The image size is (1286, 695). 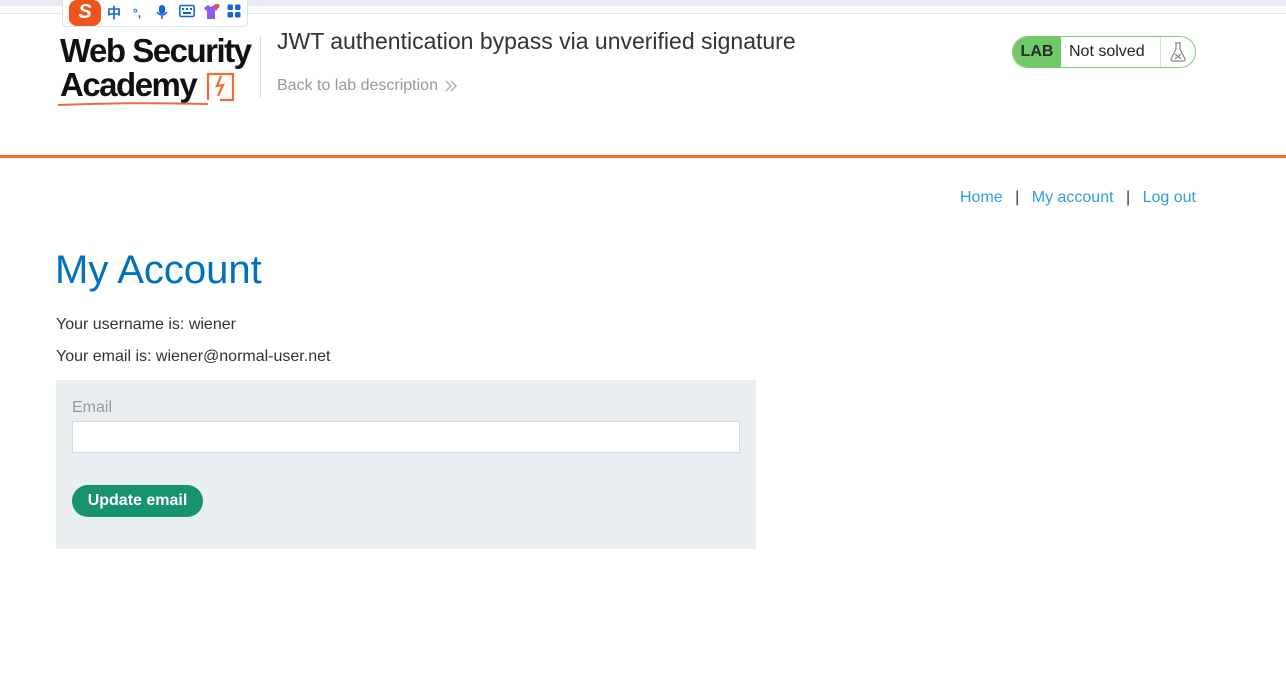 What do you see at coordinates (1178, 52) in the screenshot?
I see `flask-icon` at bounding box center [1178, 52].